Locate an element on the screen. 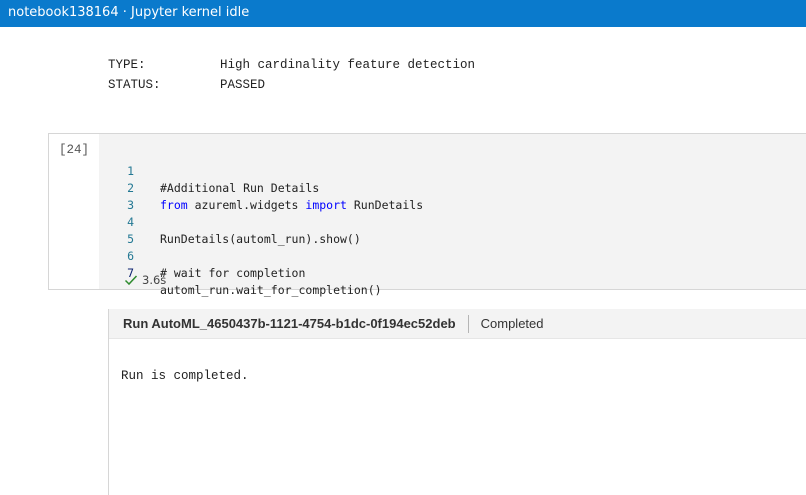 The height and width of the screenshot is (495, 806). output-row-status: STATUS: PASSED is located at coordinates (291, 87).